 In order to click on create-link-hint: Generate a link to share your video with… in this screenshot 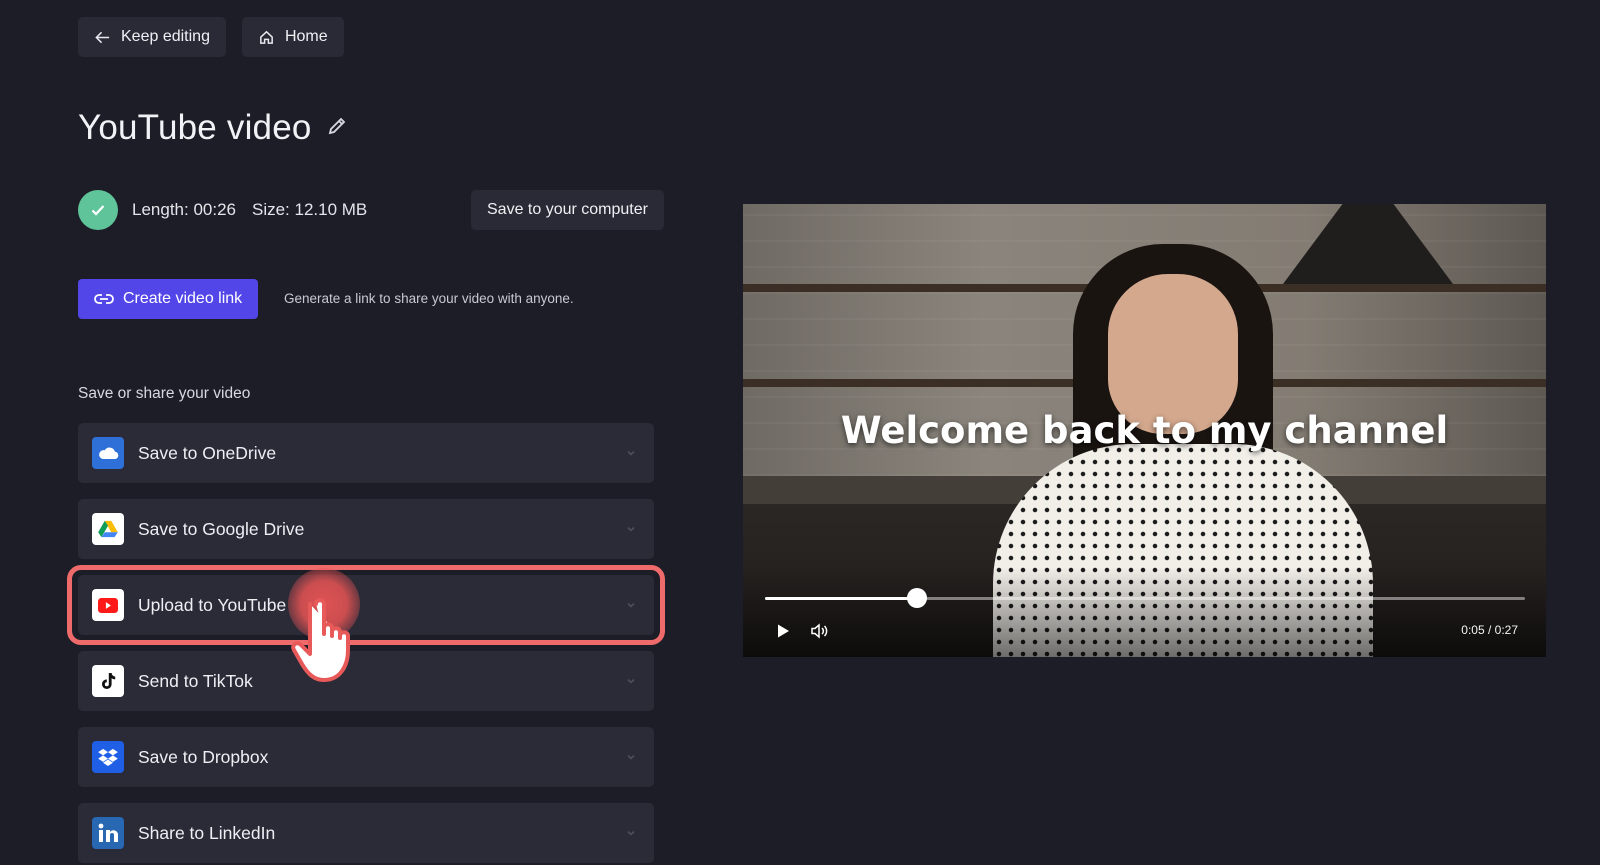, I will do `click(429, 298)`.